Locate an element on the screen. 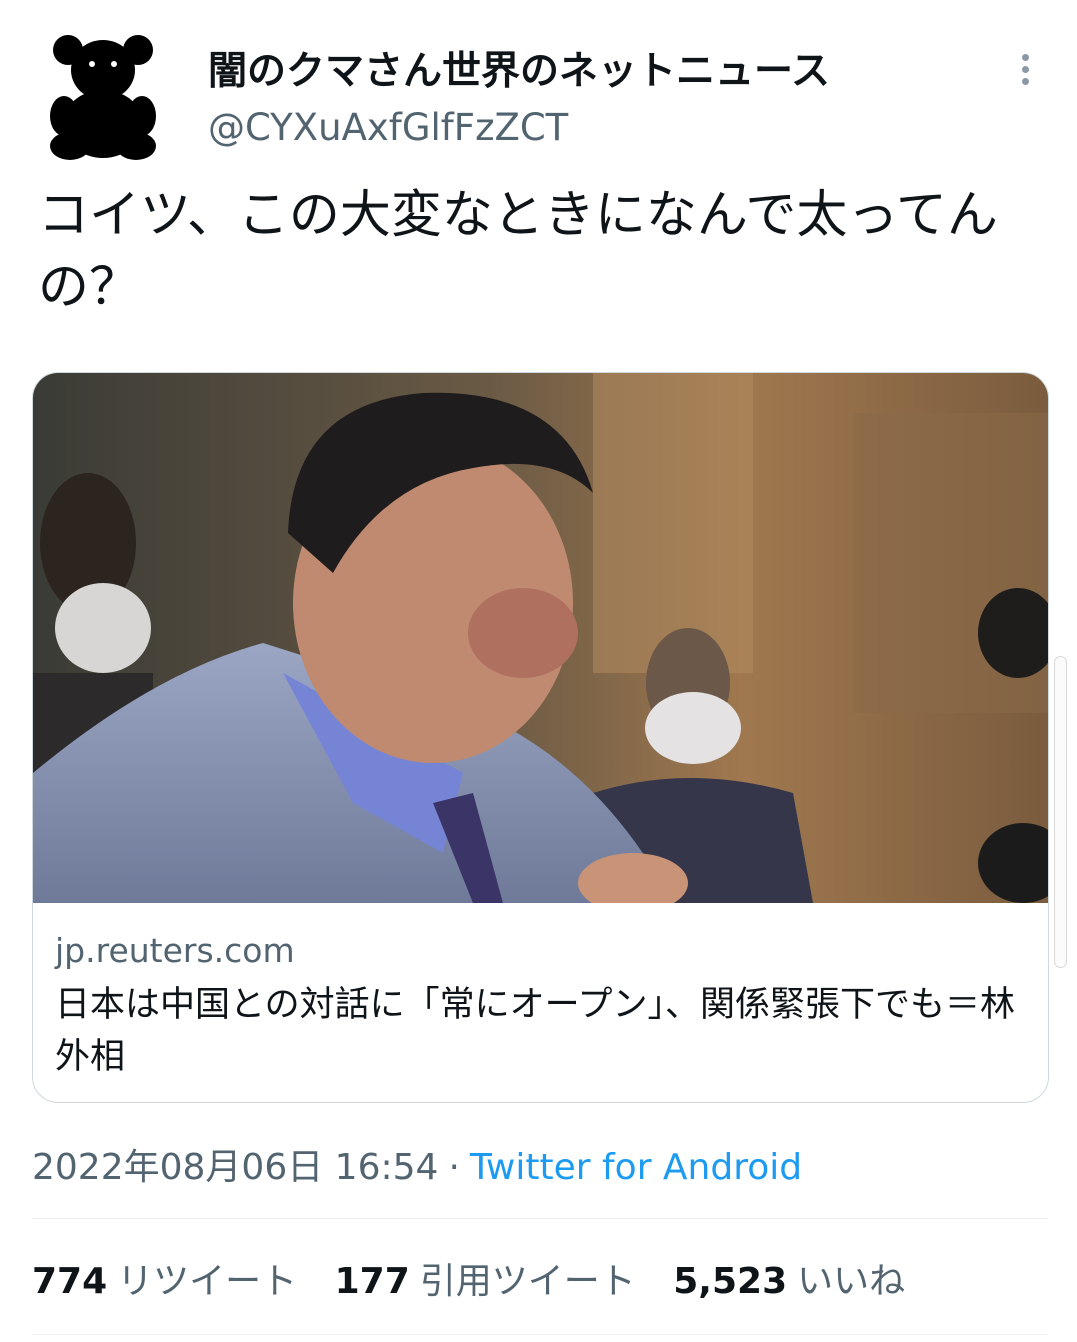 This screenshot has width=1077, height=1342. author-handle: @CYXuAxfGlfFzZCT is located at coordinates (388, 127).